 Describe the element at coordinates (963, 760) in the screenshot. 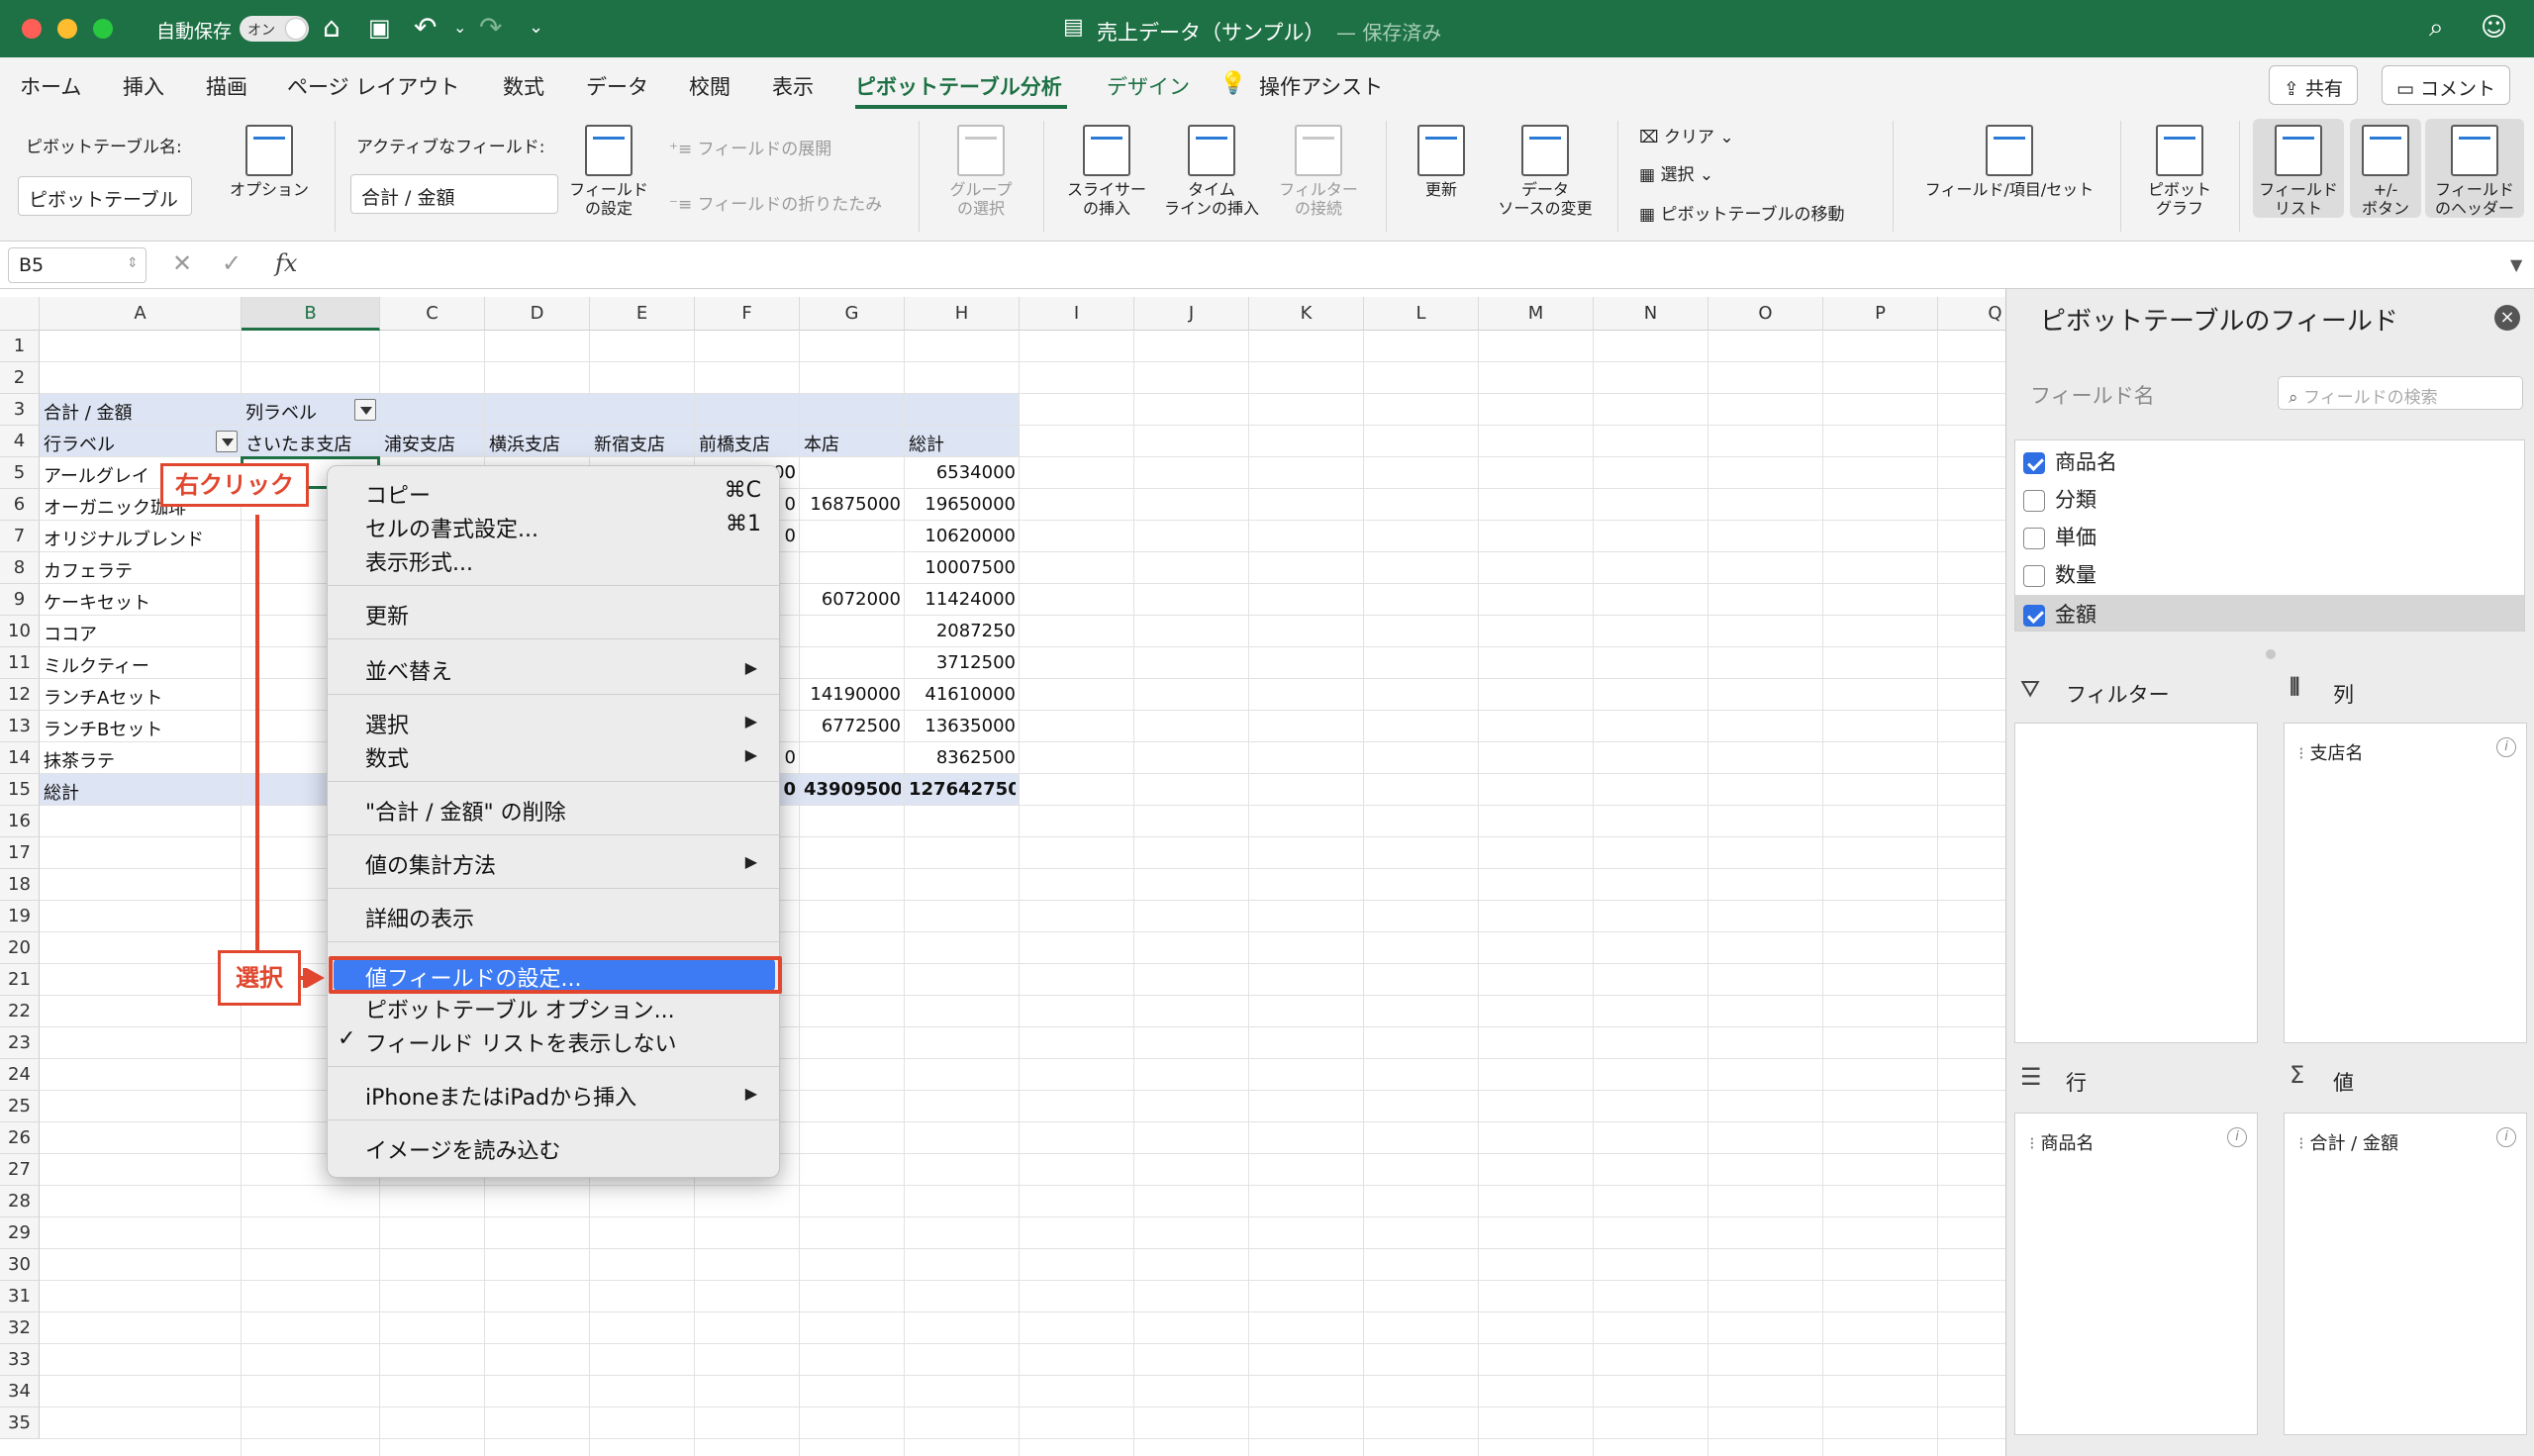

I see `row-total-value: 8362500` at that location.